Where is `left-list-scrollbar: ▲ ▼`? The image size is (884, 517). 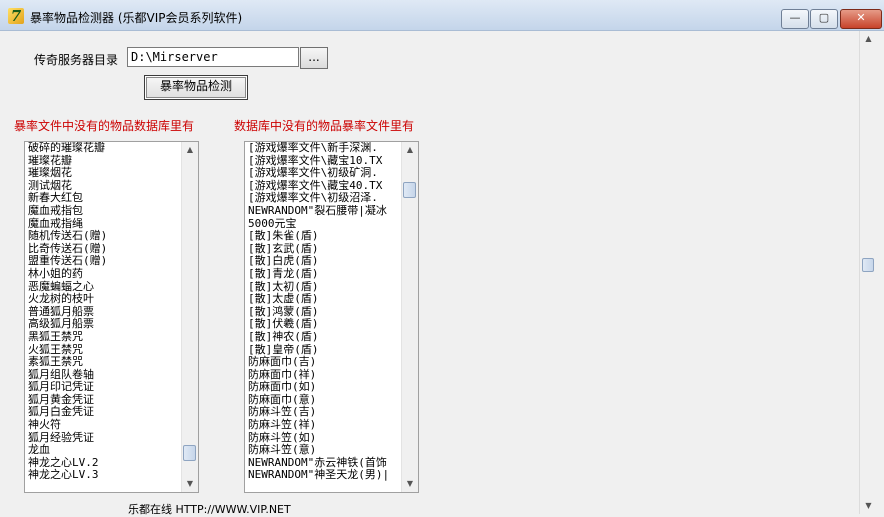 left-list-scrollbar: ▲ ▼ is located at coordinates (189, 317).